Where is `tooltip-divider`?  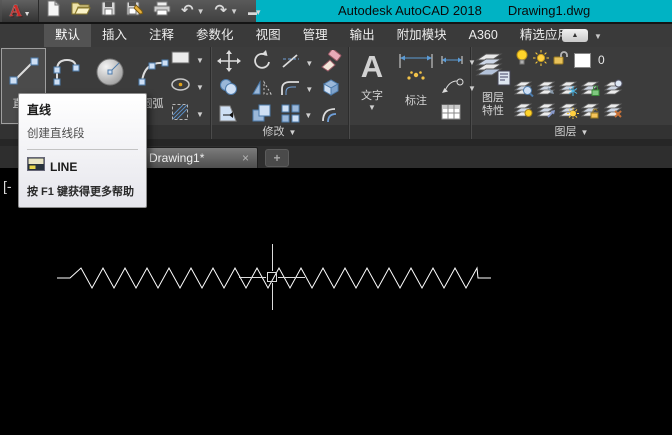
tooltip-divider is located at coordinates (82, 149).